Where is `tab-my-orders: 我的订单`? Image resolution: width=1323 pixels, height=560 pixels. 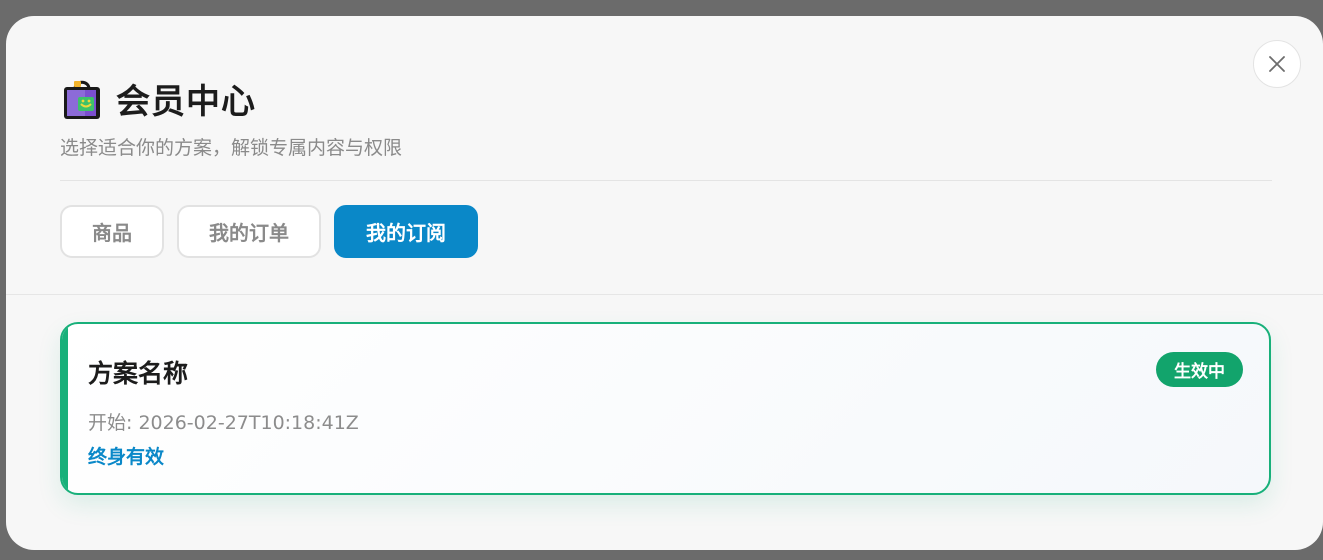 tab-my-orders: 我的订单 is located at coordinates (249, 231).